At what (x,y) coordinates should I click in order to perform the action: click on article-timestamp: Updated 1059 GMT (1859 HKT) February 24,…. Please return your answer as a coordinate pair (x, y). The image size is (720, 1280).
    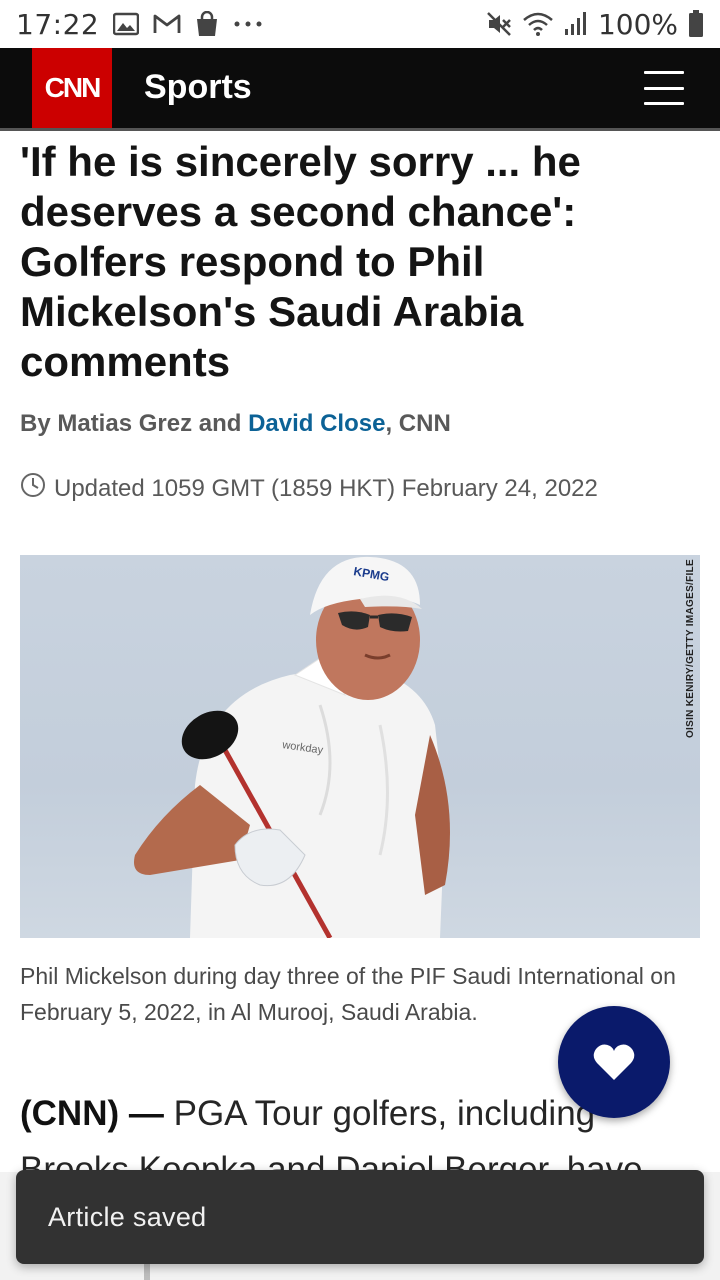
    Looking at the image, I should click on (309, 488).